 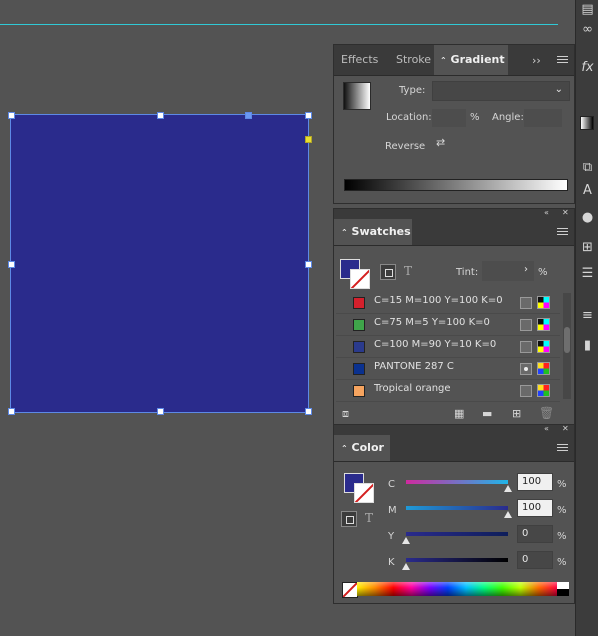 I want to click on magenta-slider, so click(x=457, y=508).